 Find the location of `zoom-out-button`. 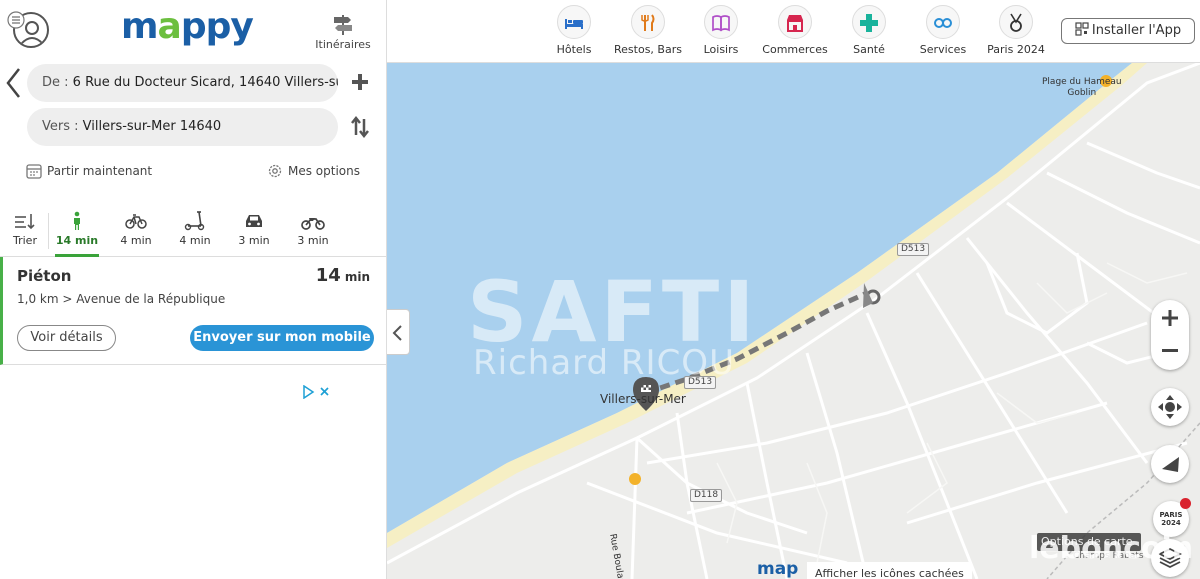

zoom-out-button is located at coordinates (1170, 352).